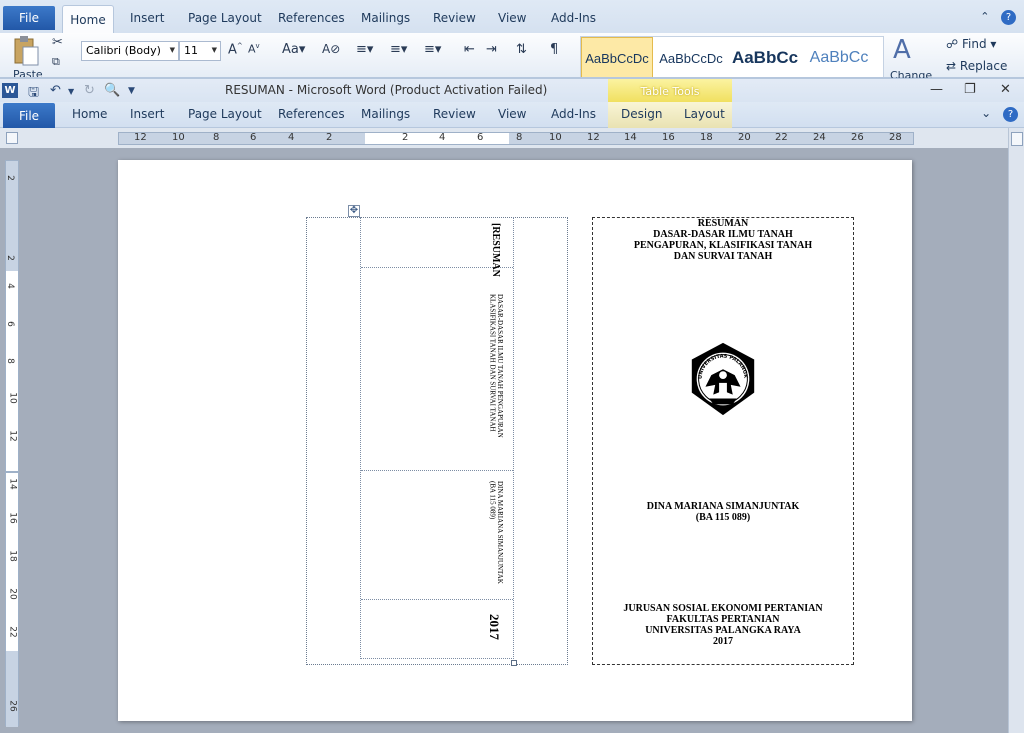  I want to click on cover-footer-line: 2017, so click(723, 641).